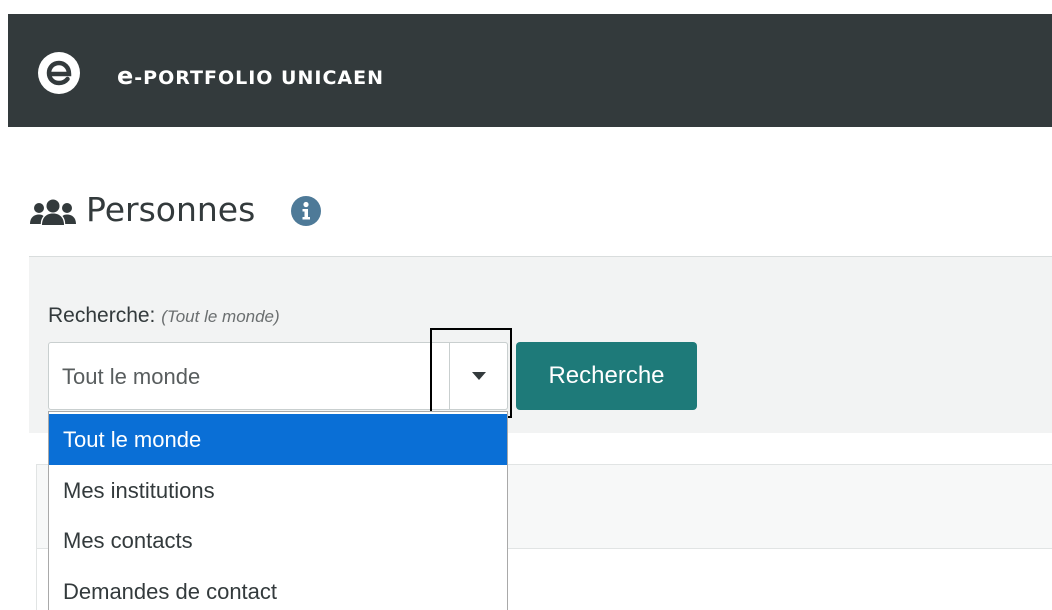 This screenshot has height=610, width=1052. What do you see at coordinates (278, 376) in the screenshot?
I see `filter-select: Tout le monde` at bounding box center [278, 376].